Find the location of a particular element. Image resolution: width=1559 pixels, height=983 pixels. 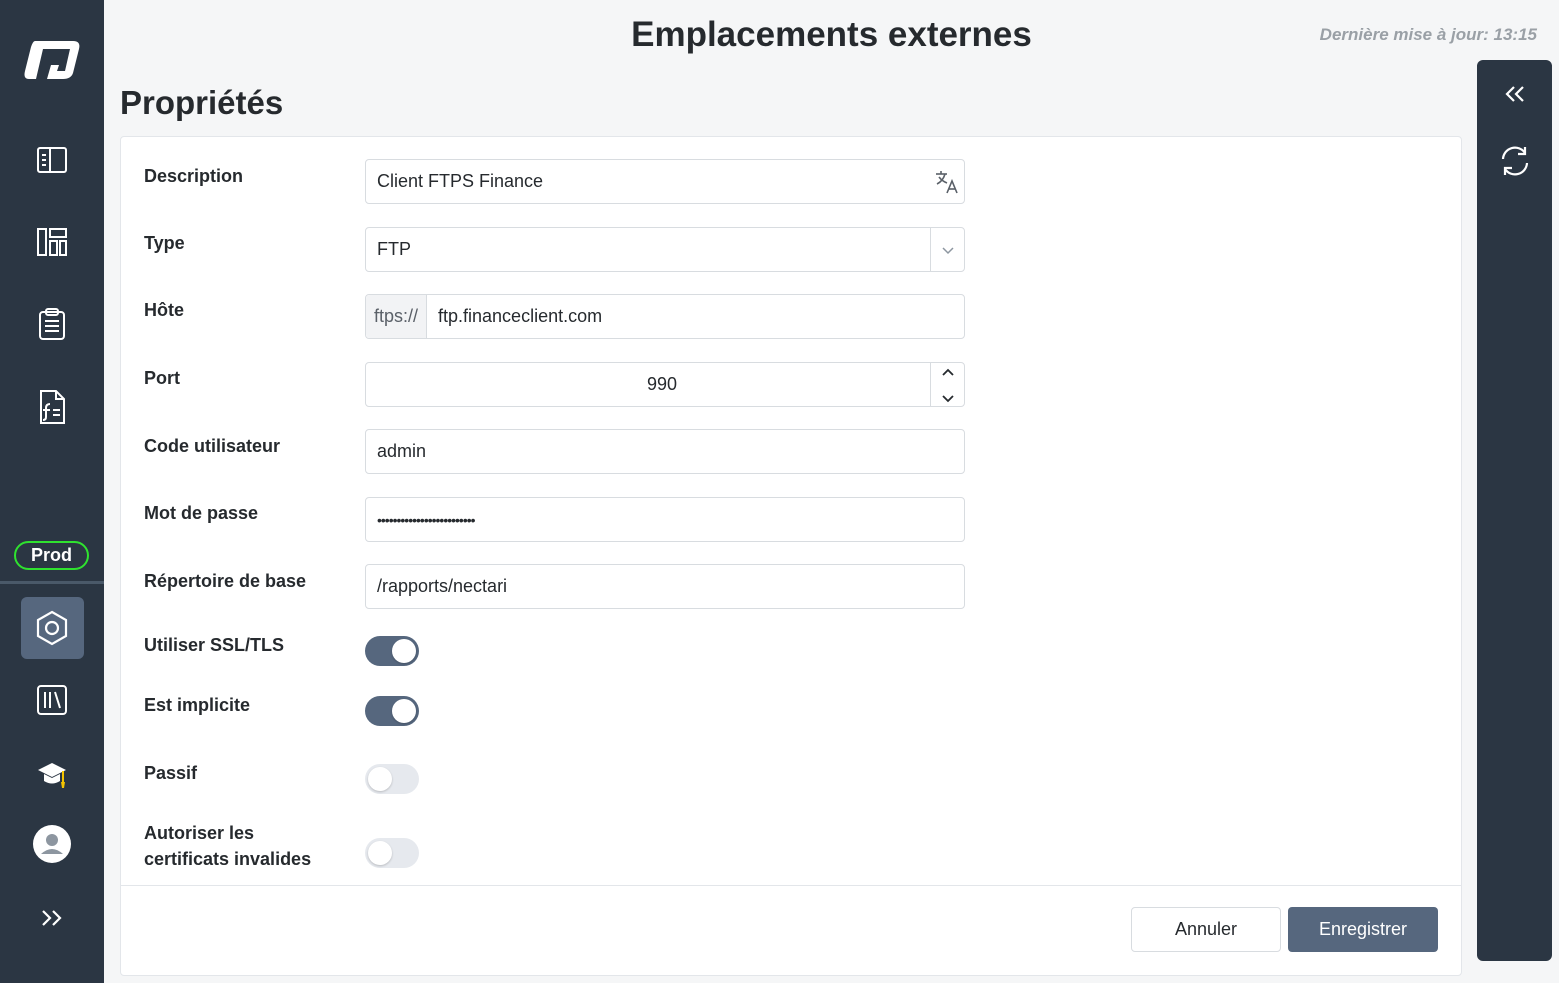

user-field: admin is located at coordinates (665, 451).